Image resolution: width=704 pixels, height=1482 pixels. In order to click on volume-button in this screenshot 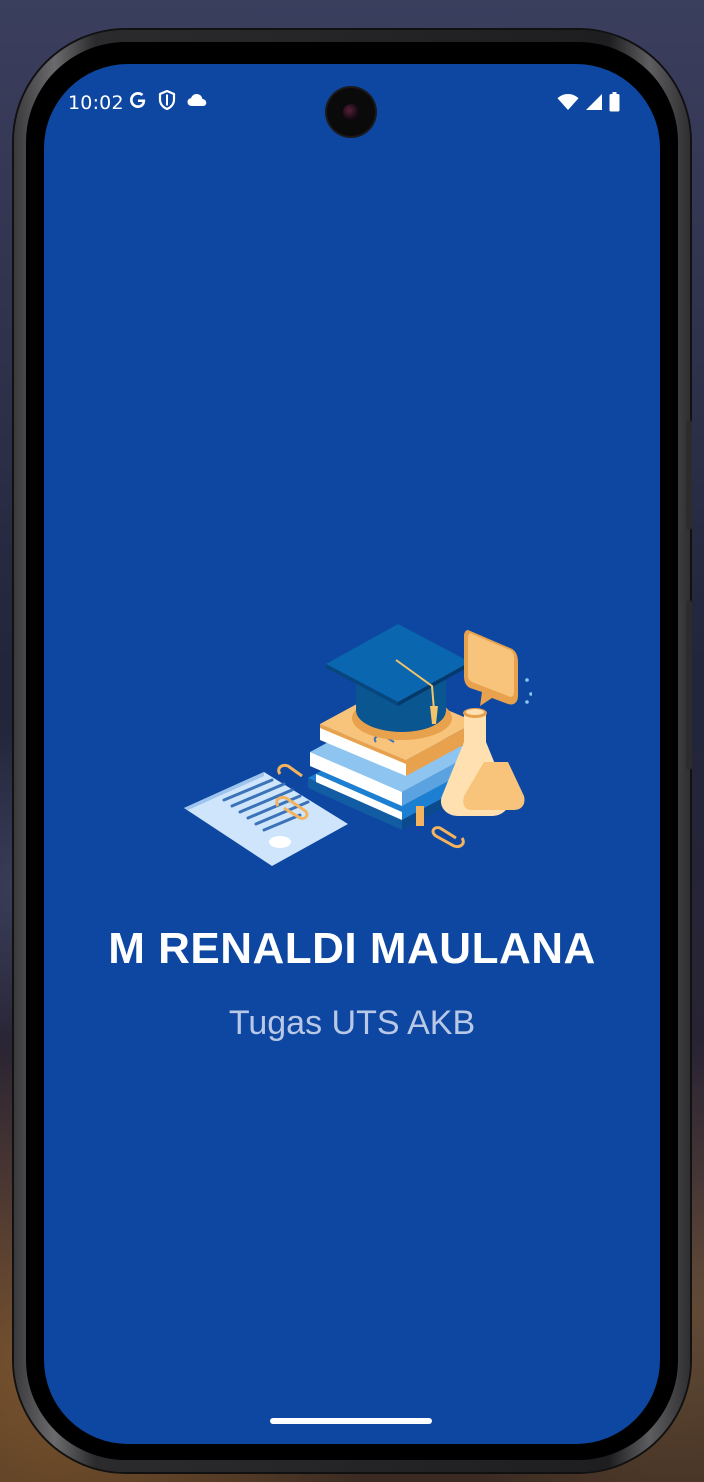, I will do `click(689, 685)`.